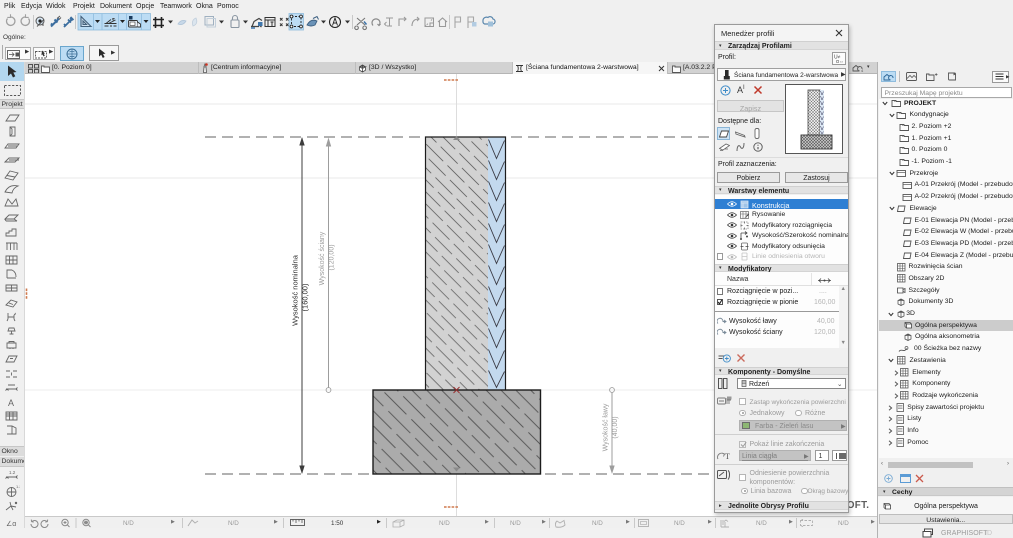  Describe the element at coordinates (11, 524) in the screenshot. I see `svg-text: ∠α` at that location.